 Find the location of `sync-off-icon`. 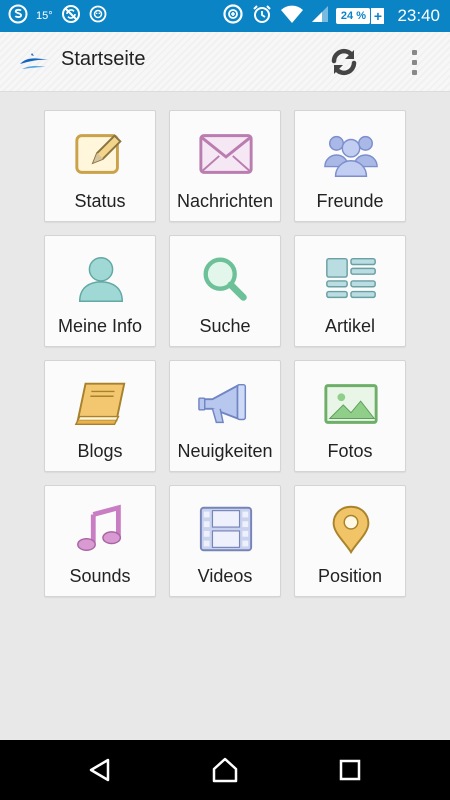

sync-off-icon is located at coordinates (71, 16).